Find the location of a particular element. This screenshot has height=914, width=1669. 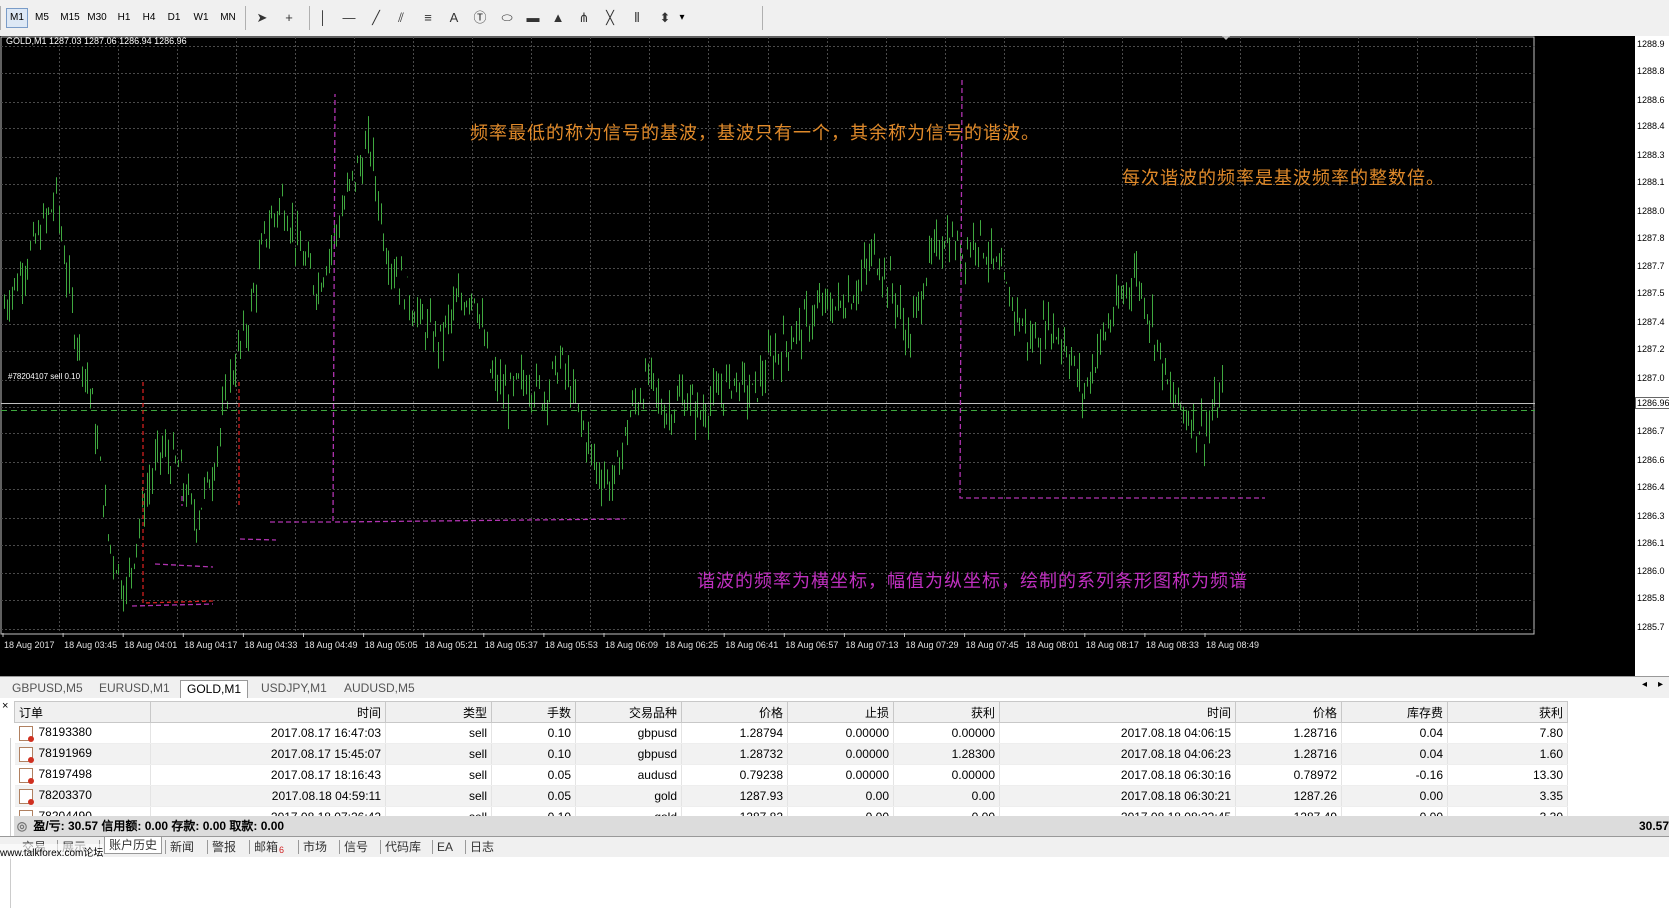

table-cell: 0.05 is located at coordinates (533, 796).